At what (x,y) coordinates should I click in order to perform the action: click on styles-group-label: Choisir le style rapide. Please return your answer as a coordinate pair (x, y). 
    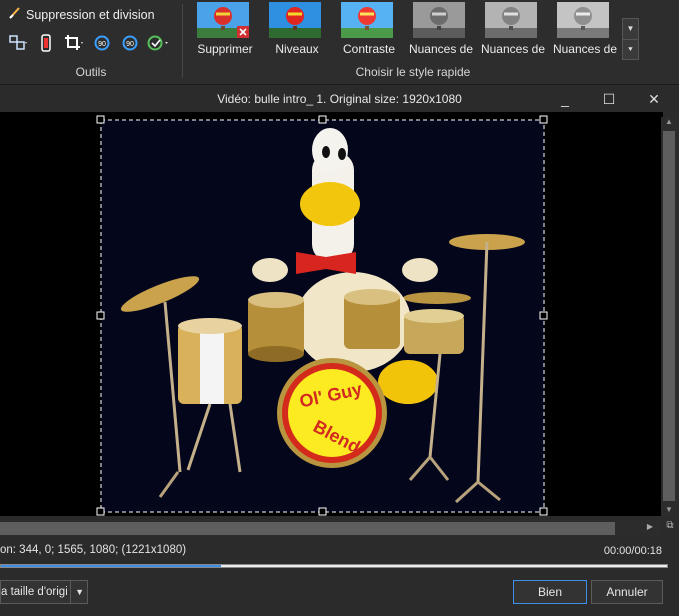
    Looking at the image, I should click on (413, 72).